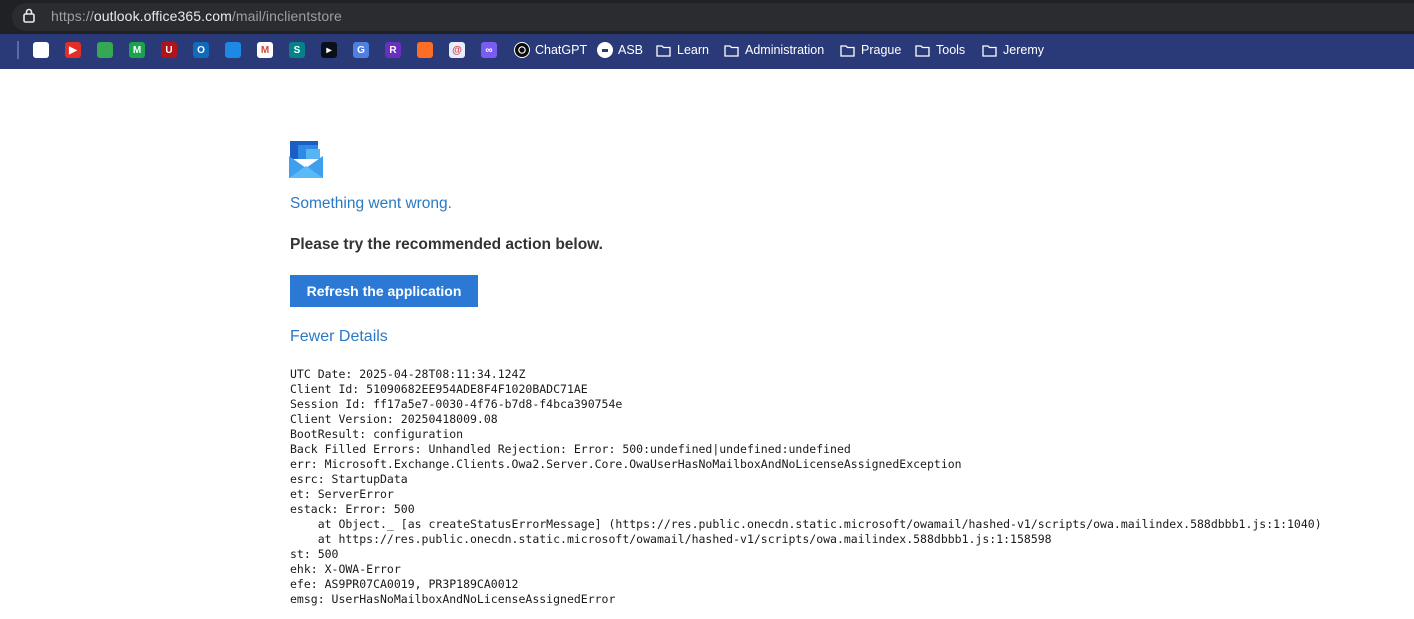 The height and width of the screenshot is (619, 1414). I want to click on bookmark-folder-prague: Prague, so click(870, 50).